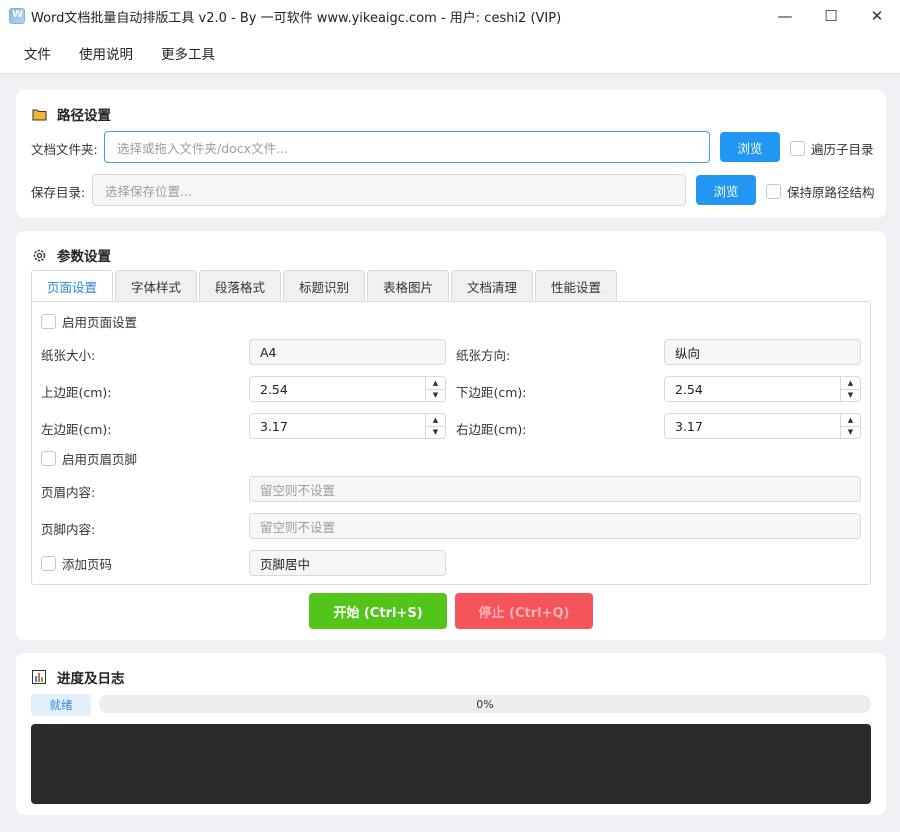  What do you see at coordinates (378, 611) in the screenshot?
I see `start-button: 开始 (Ctrl+S)` at bounding box center [378, 611].